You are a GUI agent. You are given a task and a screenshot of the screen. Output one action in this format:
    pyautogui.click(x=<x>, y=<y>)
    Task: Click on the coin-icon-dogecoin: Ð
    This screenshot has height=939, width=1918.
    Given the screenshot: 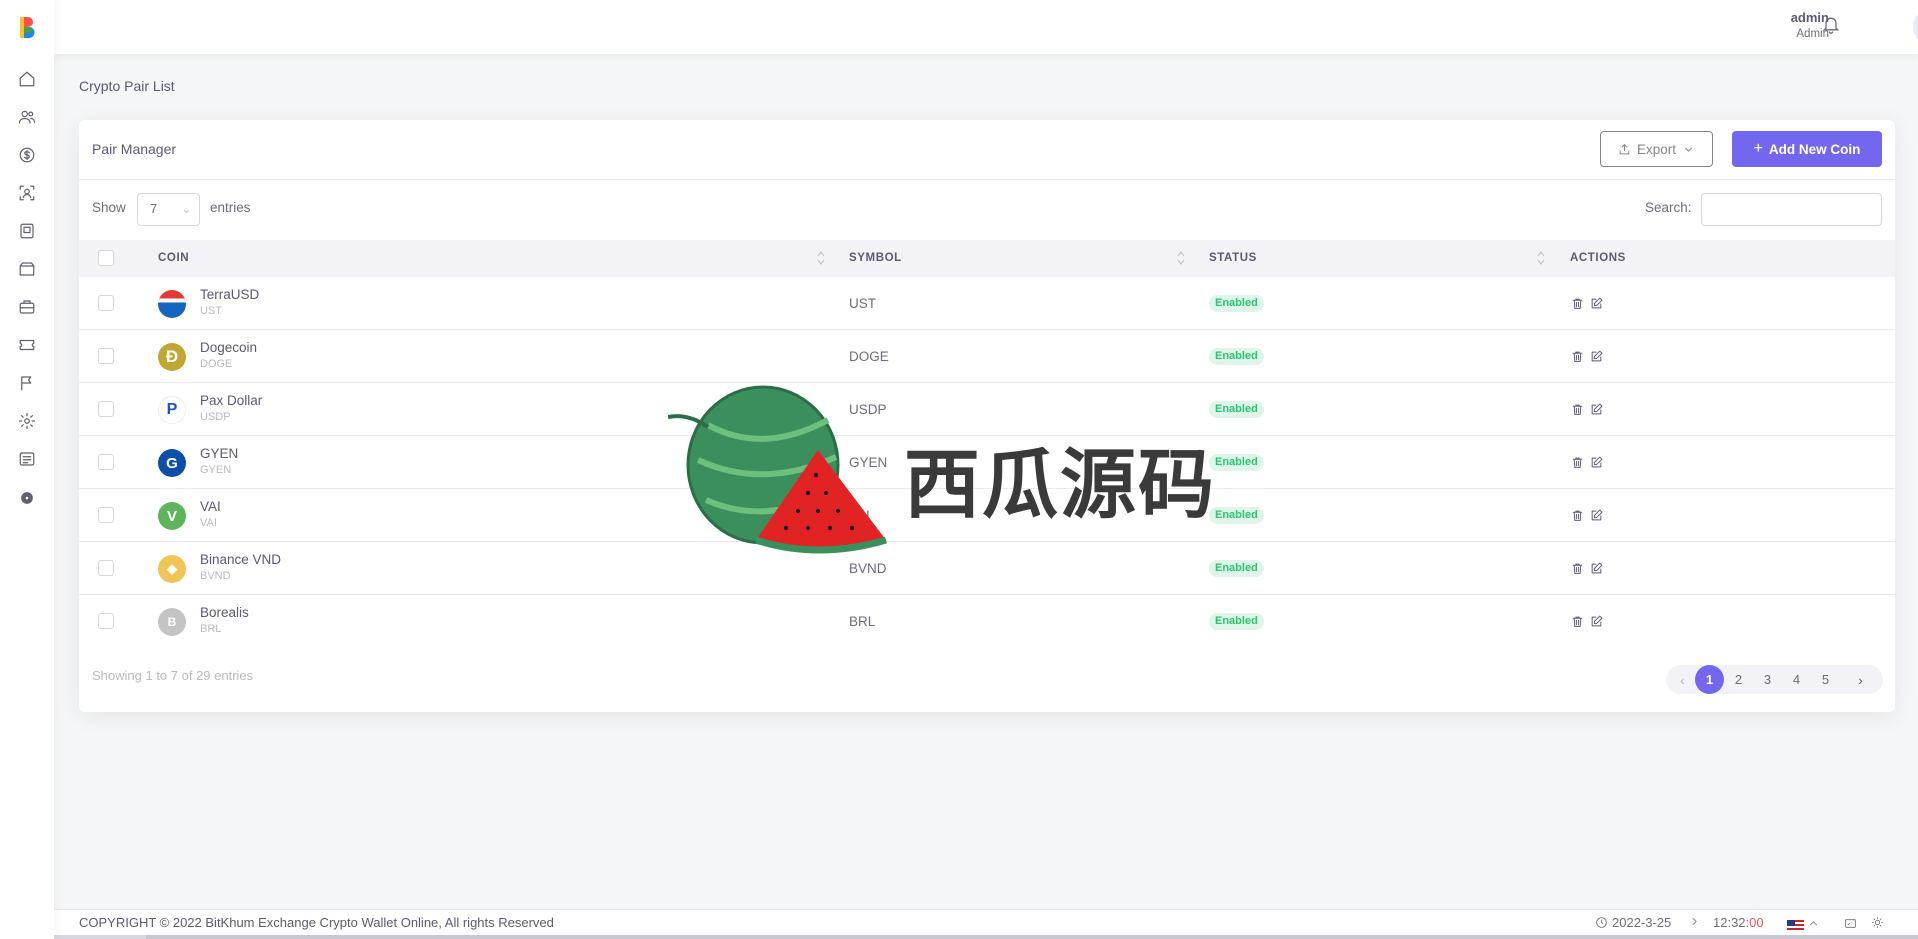 What is the action you would take?
    pyautogui.click(x=172, y=357)
    